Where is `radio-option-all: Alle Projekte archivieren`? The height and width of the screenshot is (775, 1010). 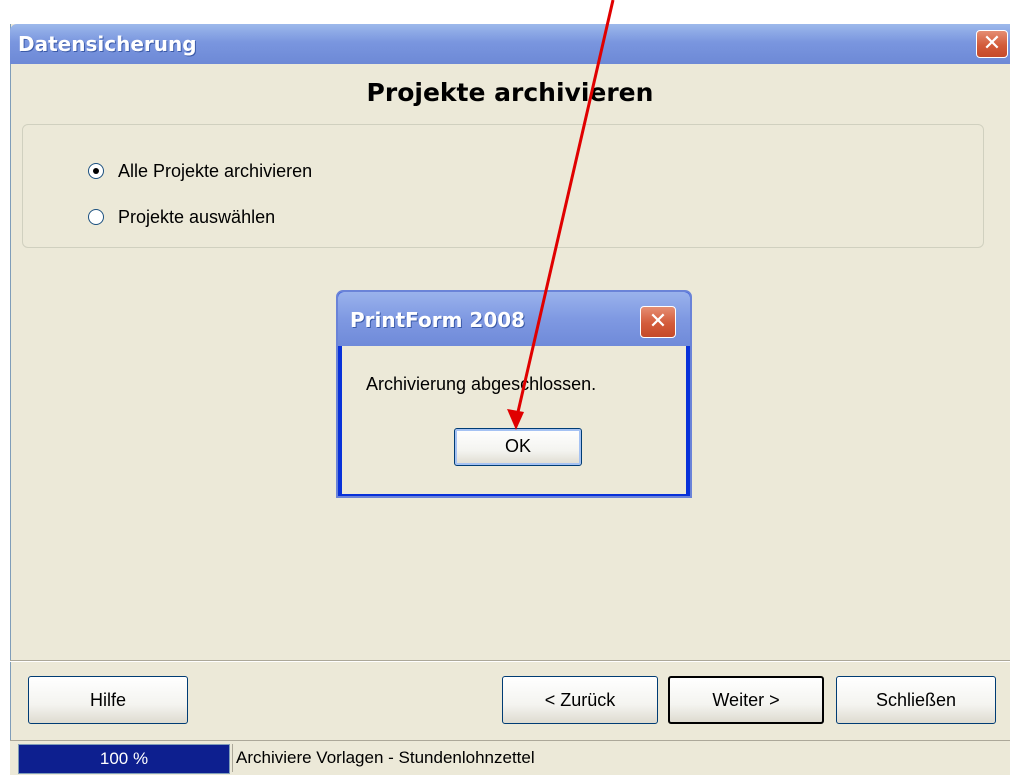
radio-option-all: Alle Projekte archivieren is located at coordinates (200, 171).